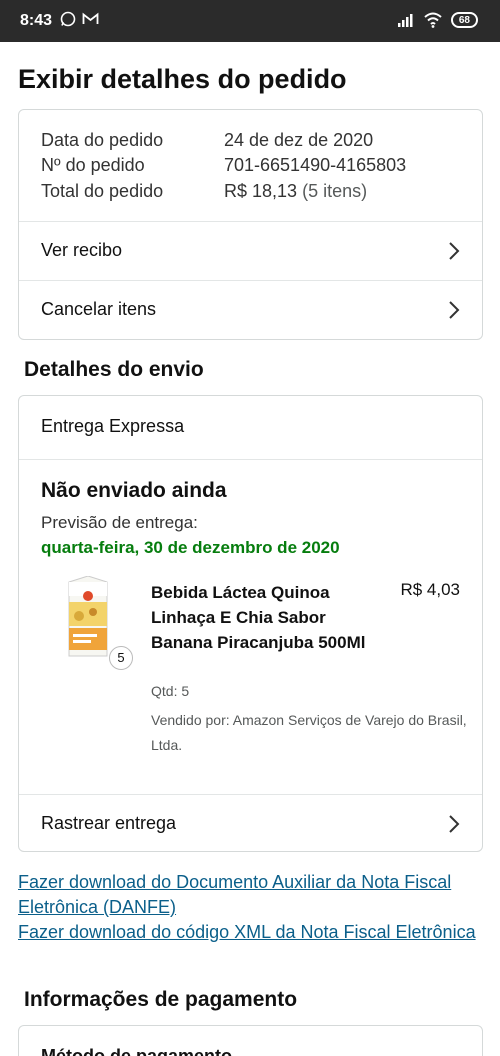 The width and height of the screenshot is (500, 1056). What do you see at coordinates (190, 547) in the screenshot?
I see `eta-date: quarta-feira, 30 de dezembro de 2020` at bounding box center [190, 547].